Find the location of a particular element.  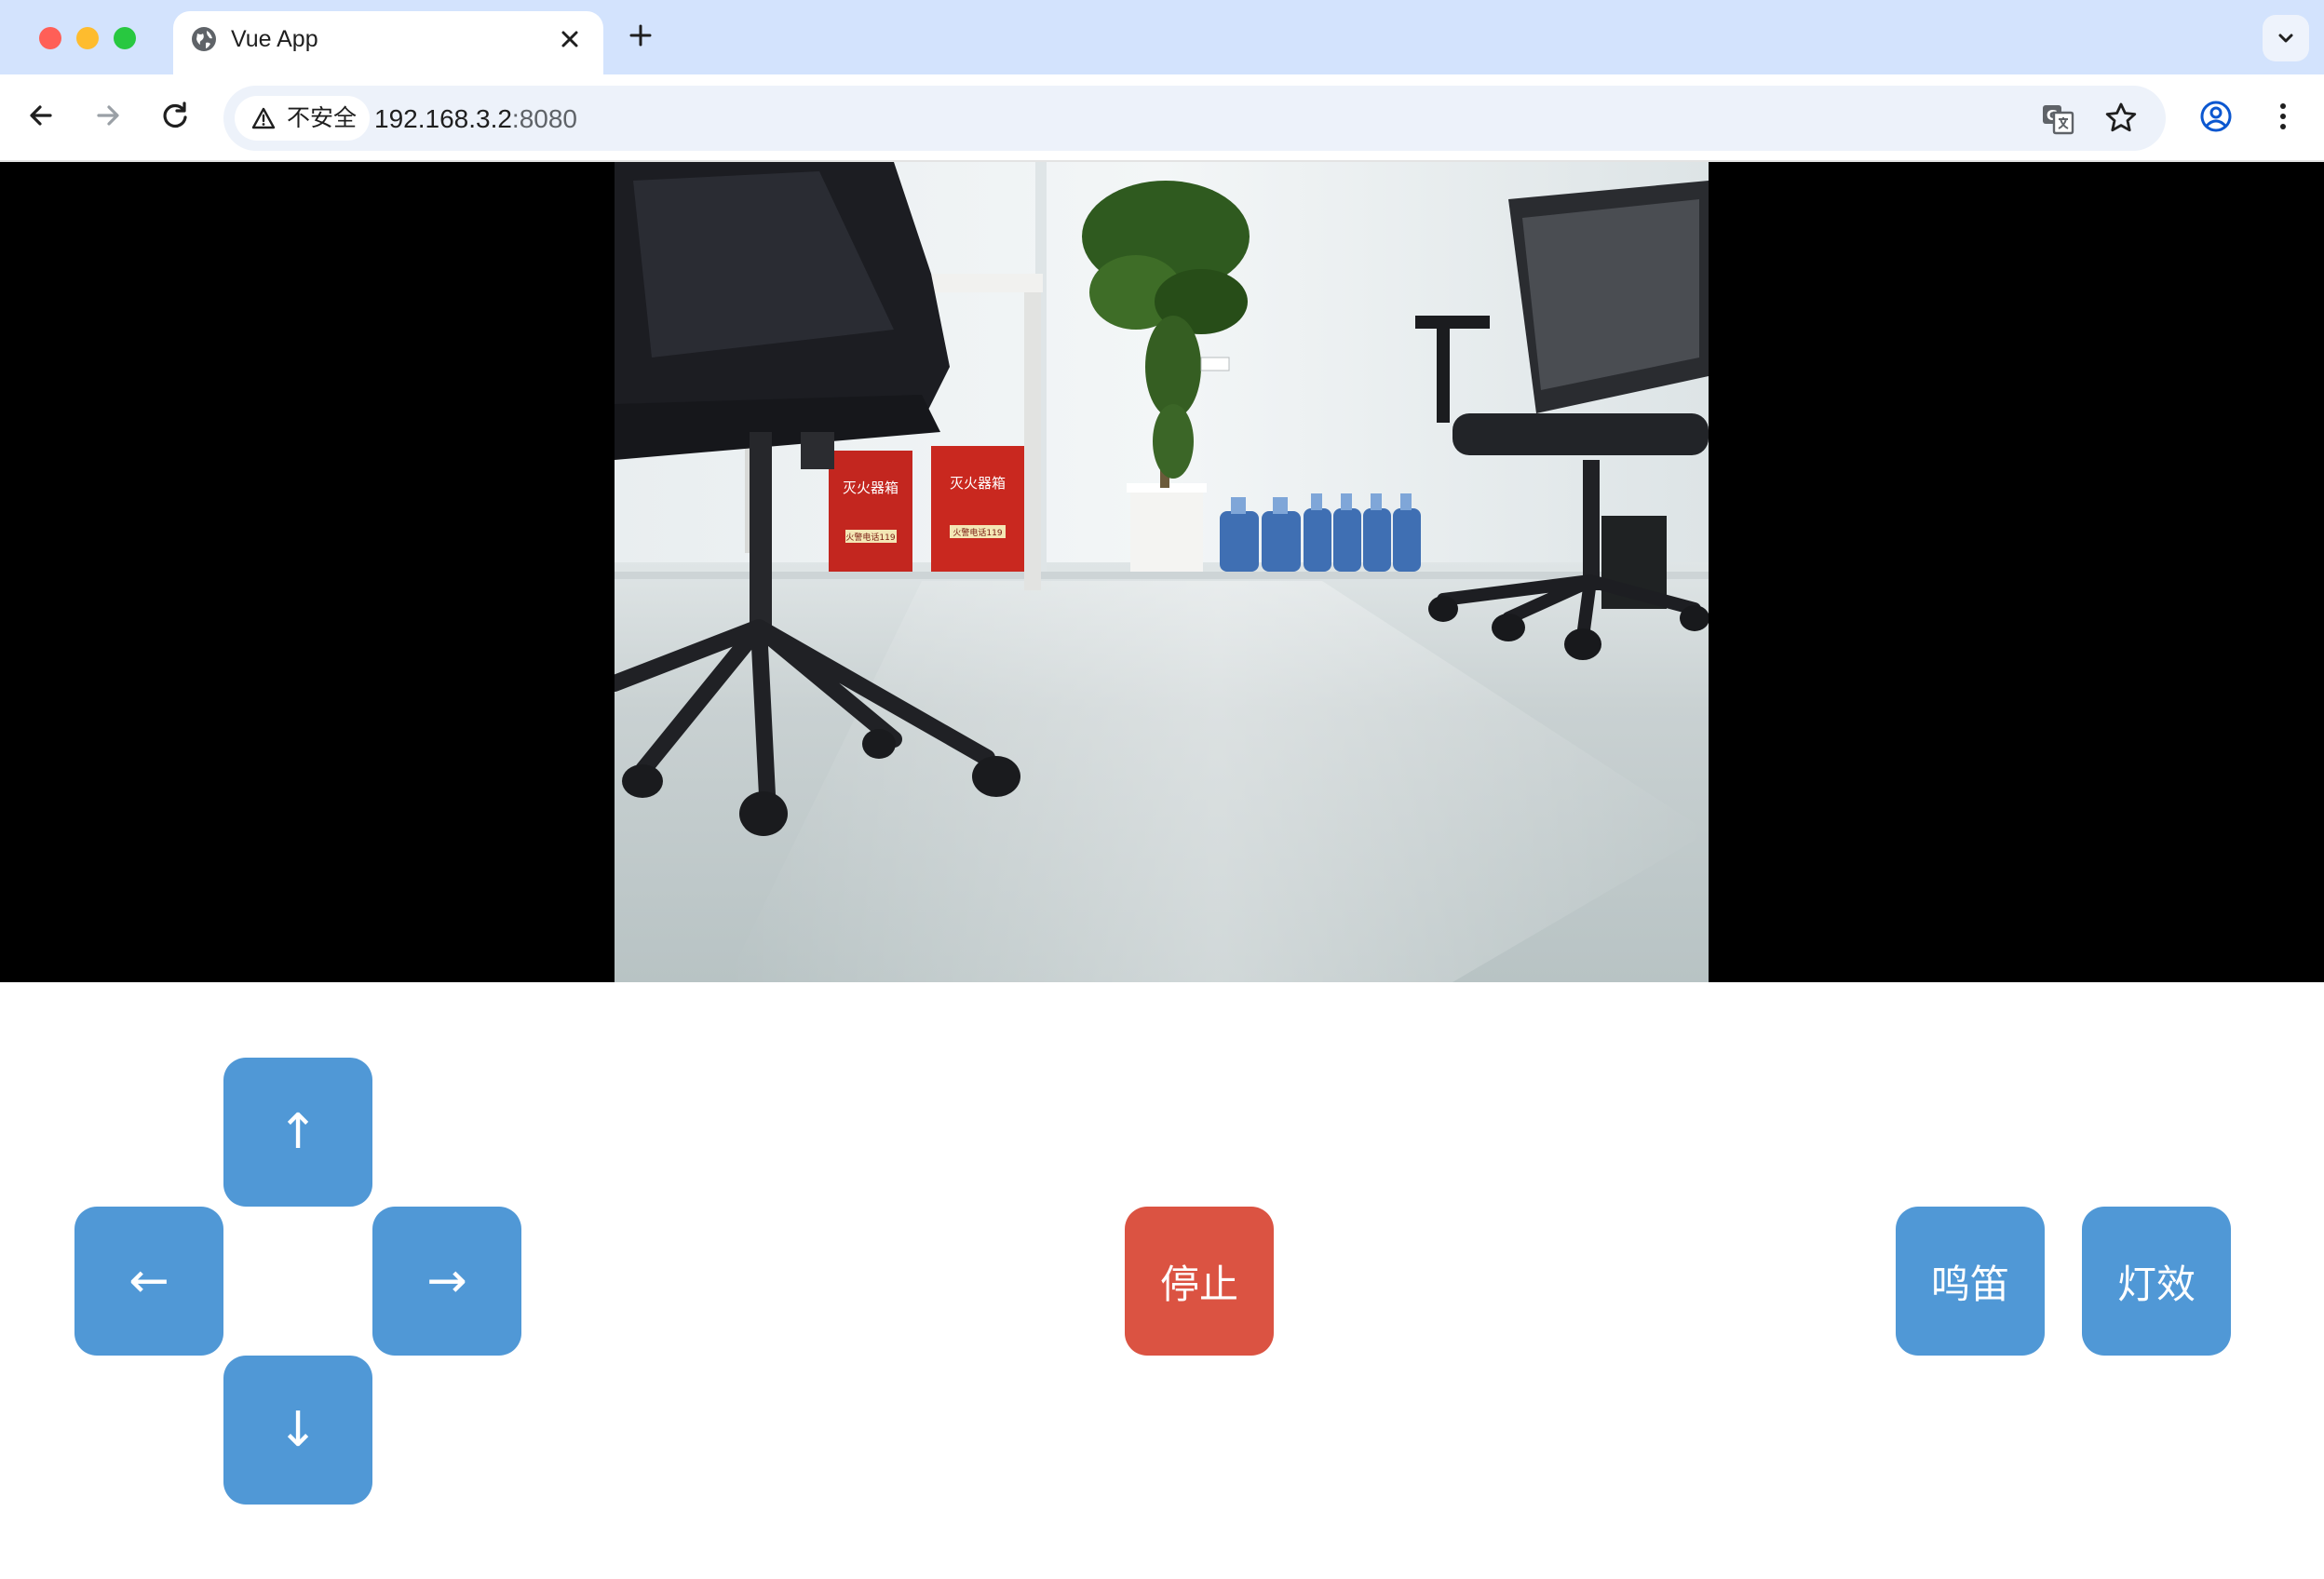

url-host: 192.168.3.2 is located at coordinates (443, 118).